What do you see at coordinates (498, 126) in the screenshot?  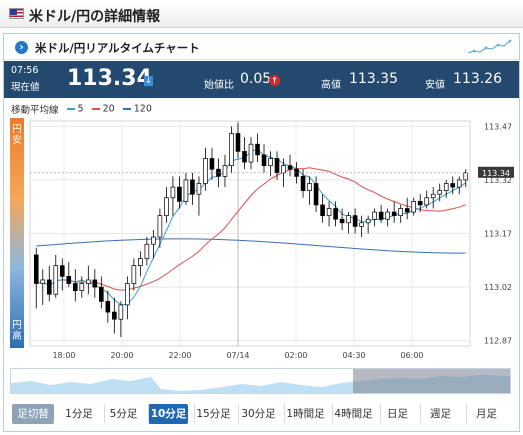 I see `y-tick-label: 113.47` at bounding box center [498, 126].